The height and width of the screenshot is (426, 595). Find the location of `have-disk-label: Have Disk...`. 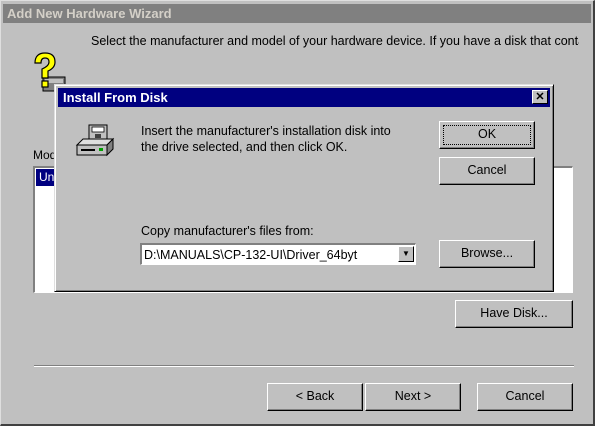

have-disk-label: Have Disk... is located at coordinates (514, 313).